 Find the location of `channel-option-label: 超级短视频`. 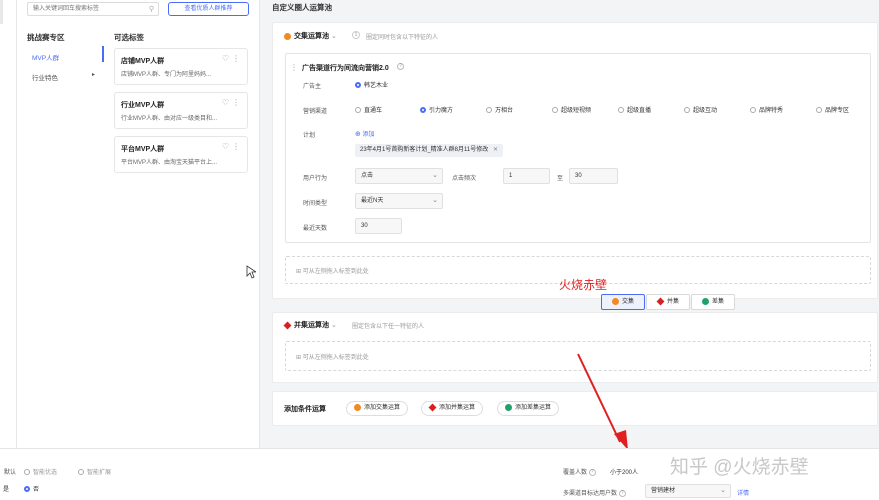

channel-option-label: 超级短视频 is located at coordinates (576, 111).